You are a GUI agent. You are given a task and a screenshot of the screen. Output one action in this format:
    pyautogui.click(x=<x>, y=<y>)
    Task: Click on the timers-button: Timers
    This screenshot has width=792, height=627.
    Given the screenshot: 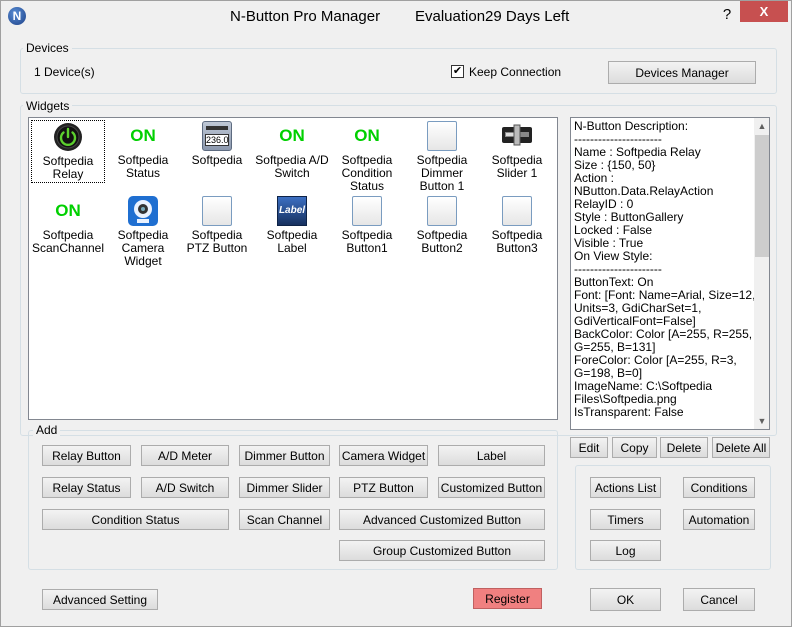 What is the action you would take?
    pyautogui.click(x=625, y=519)
    